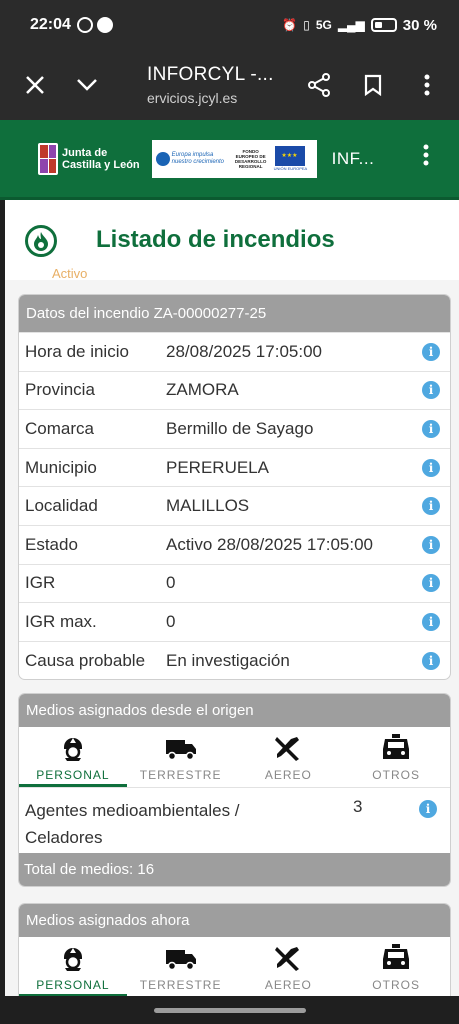 Image resolution: width=459 pixels, height=1024 pixels. What do you see at coordinates (192, 154) in the screenshot?
I see `eu-slogan-line1: Europa impulsa` at bounding box center [192, 154].